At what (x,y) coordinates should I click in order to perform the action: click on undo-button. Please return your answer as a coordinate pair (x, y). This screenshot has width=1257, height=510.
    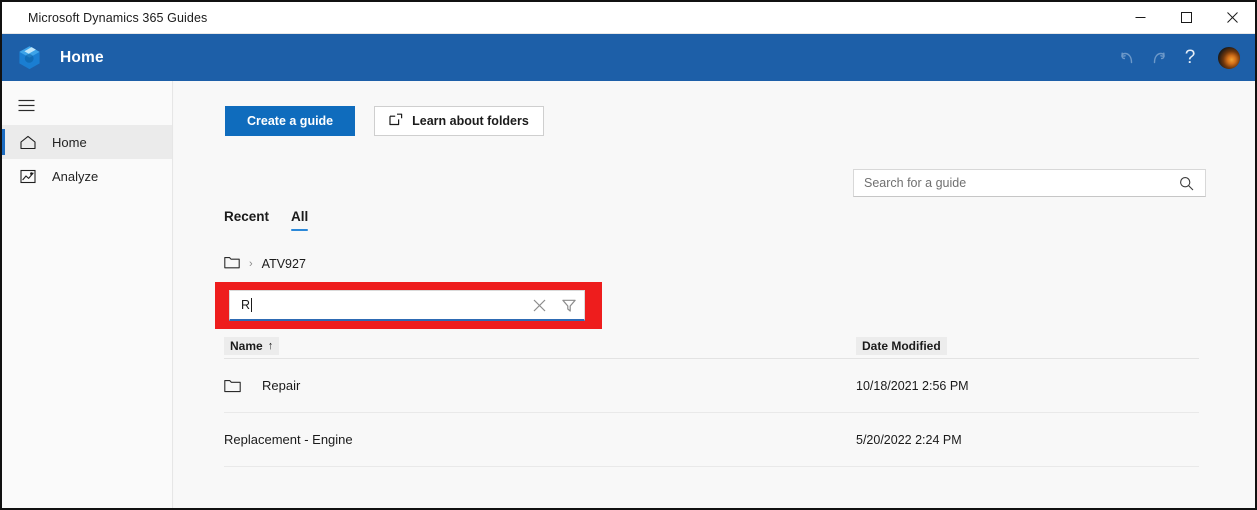
    Looking at the image, I should click on (1128, 57).